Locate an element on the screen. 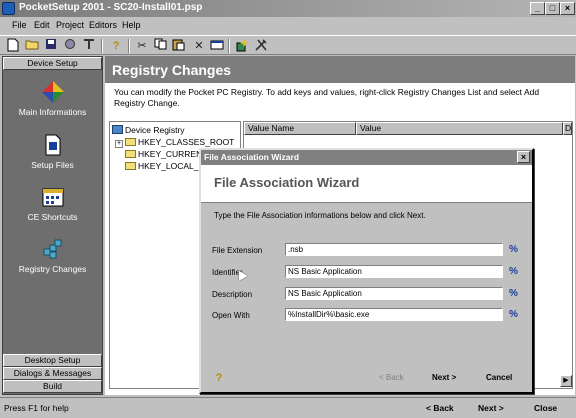  menu-editors: Editors is located at coordinates (103, 25).